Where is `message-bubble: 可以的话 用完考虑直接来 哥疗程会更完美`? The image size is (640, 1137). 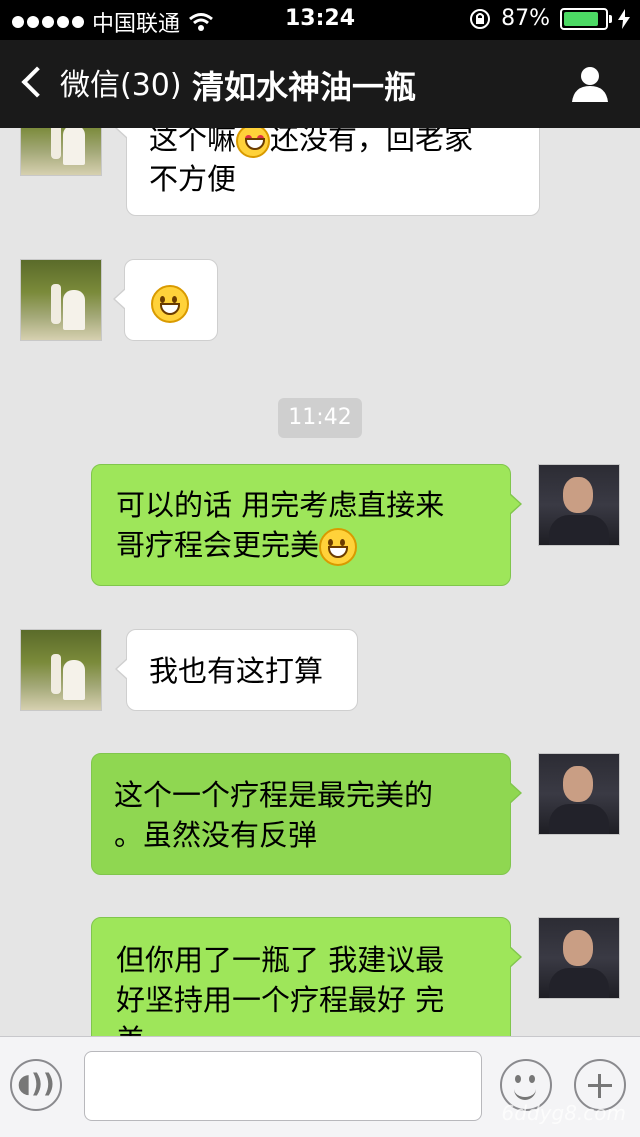 message-bubble: 可以的话 用完考虑直接来 哥疗程会更完美 is located at coordinates (306, 525).